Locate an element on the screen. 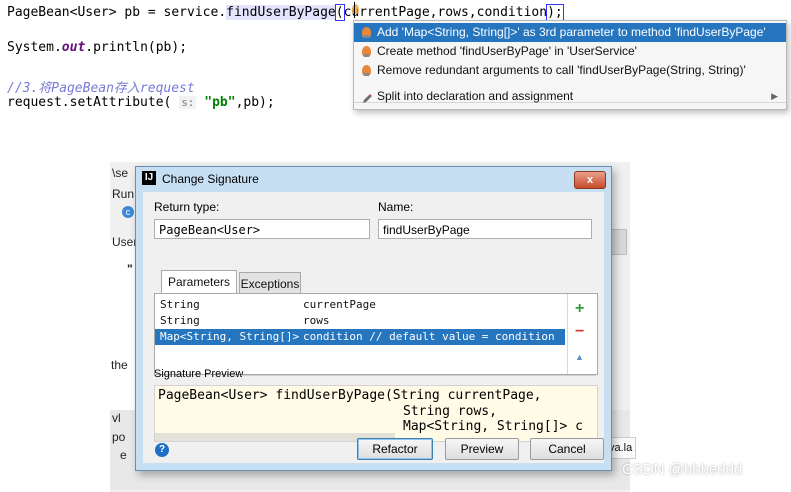  method-call-highlight: findUserByPage is located at coordinates (281, 12).